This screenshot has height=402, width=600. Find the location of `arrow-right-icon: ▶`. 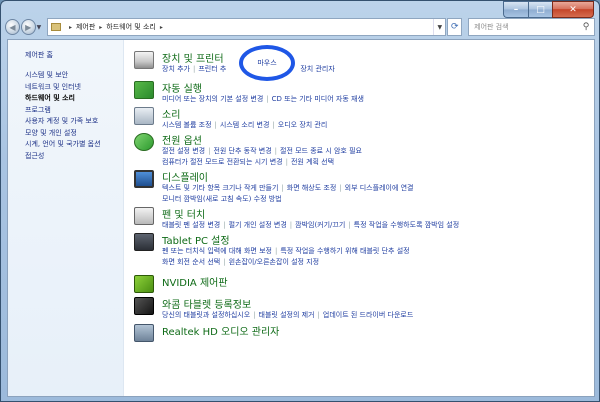

arrow-right-icon: ▶ is located at coordinates (28, 27).